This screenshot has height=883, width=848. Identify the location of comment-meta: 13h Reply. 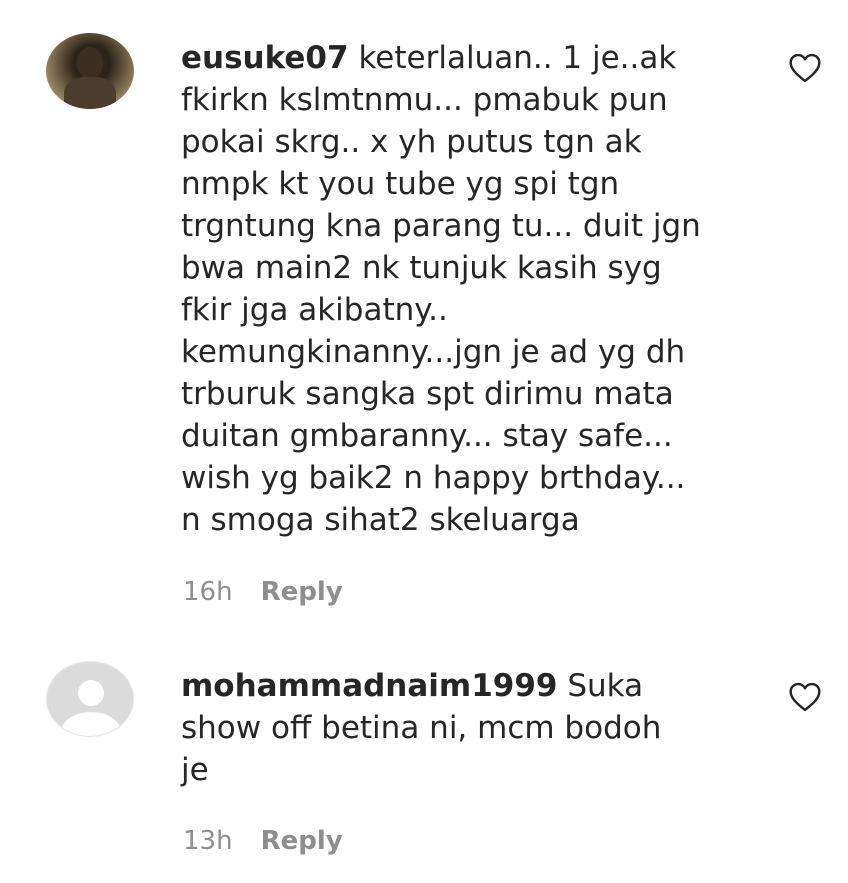
(263, 841).